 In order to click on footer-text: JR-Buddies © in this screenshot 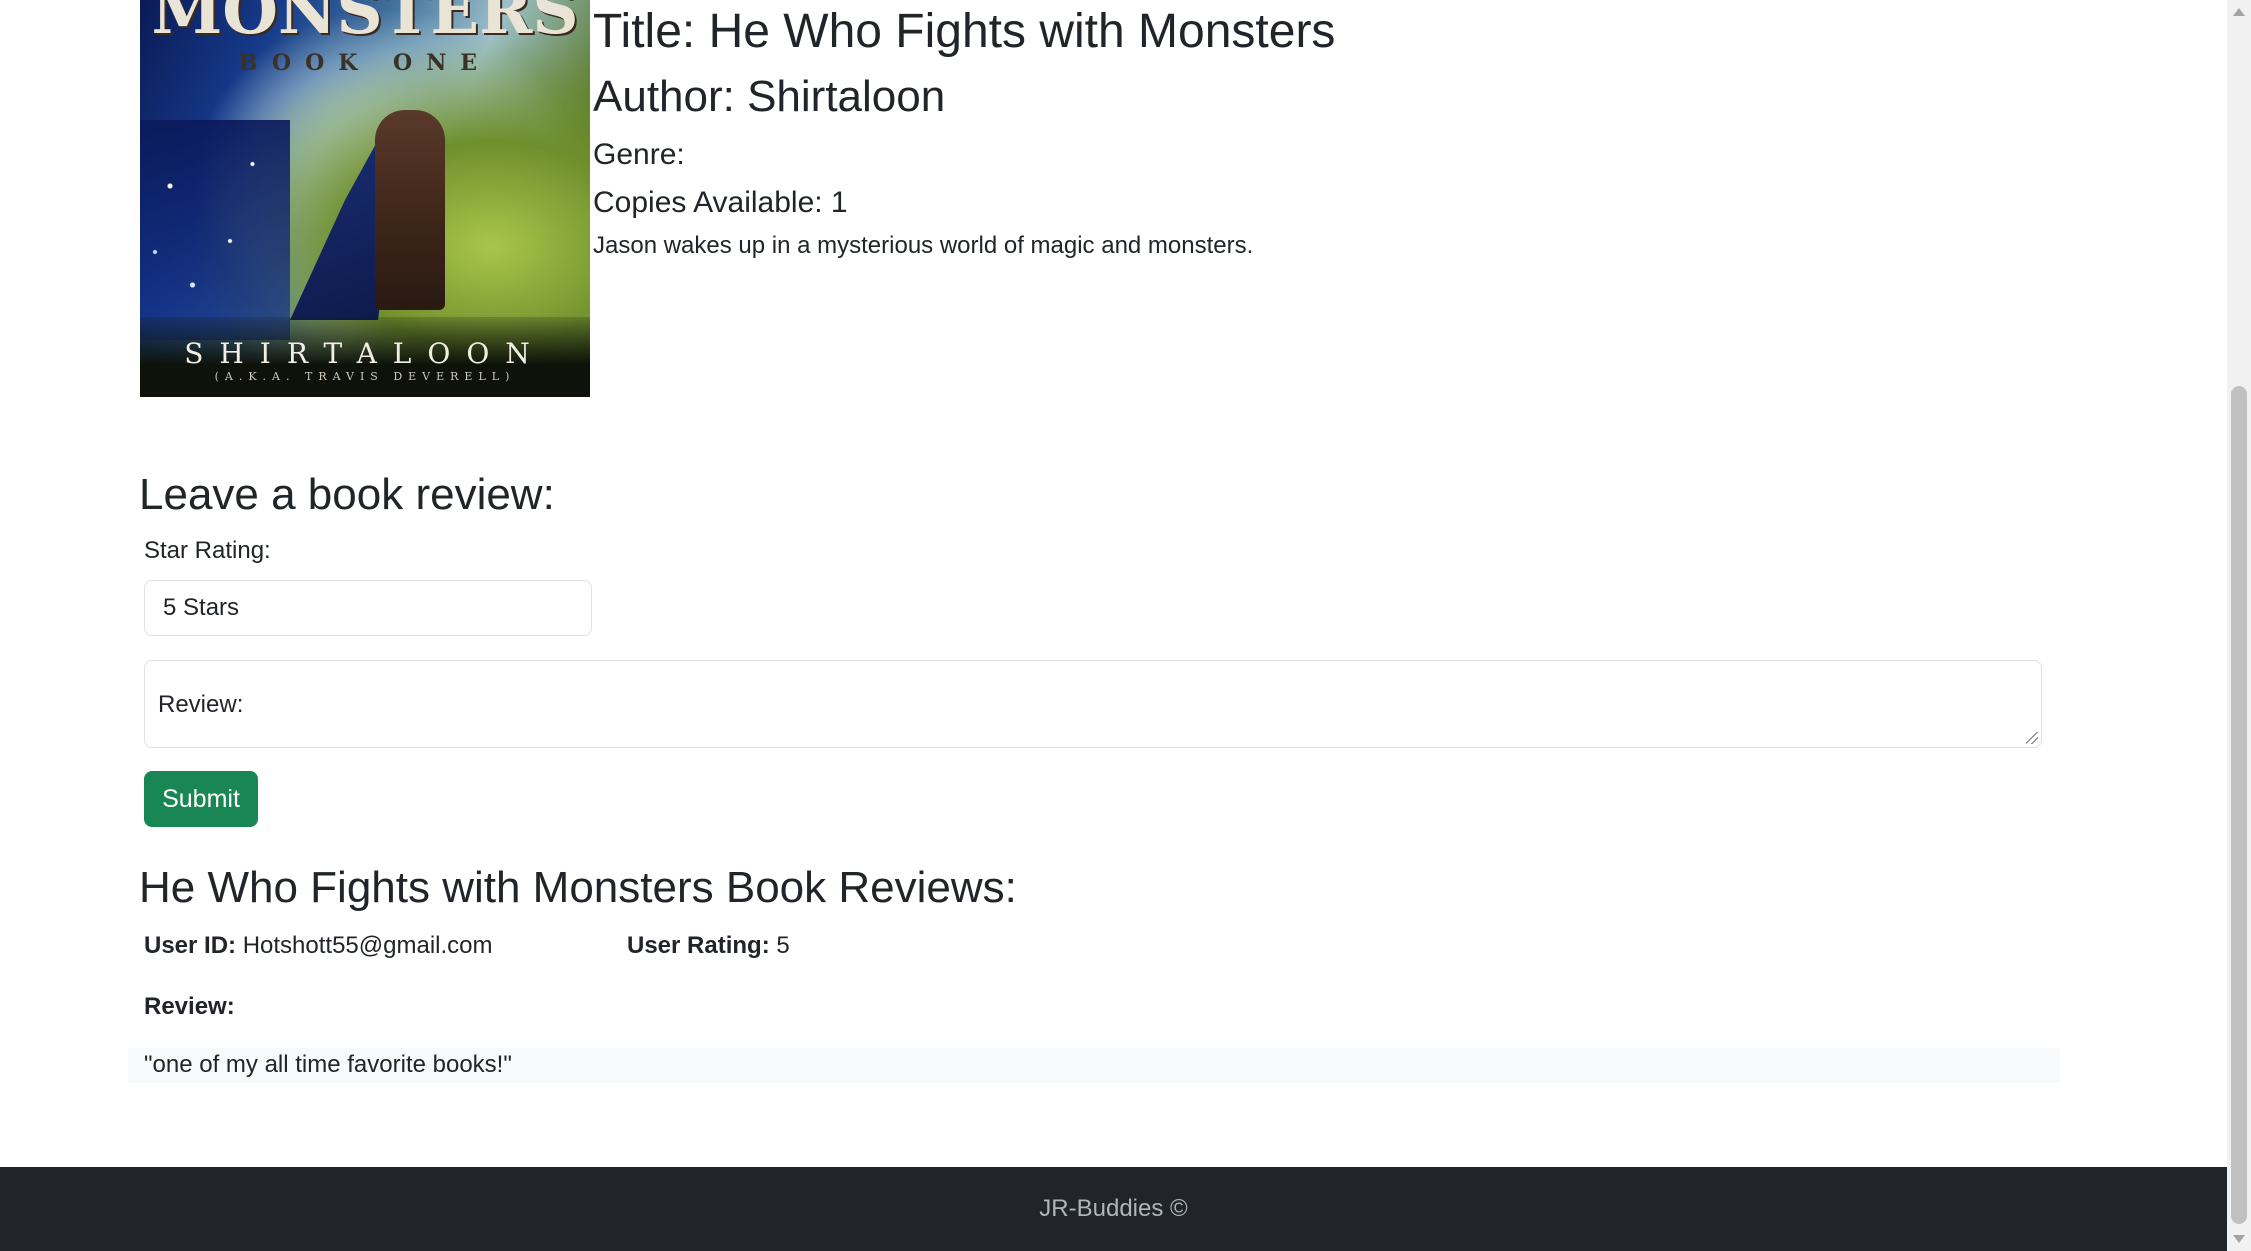, I will do `click(1113, 1208)`.